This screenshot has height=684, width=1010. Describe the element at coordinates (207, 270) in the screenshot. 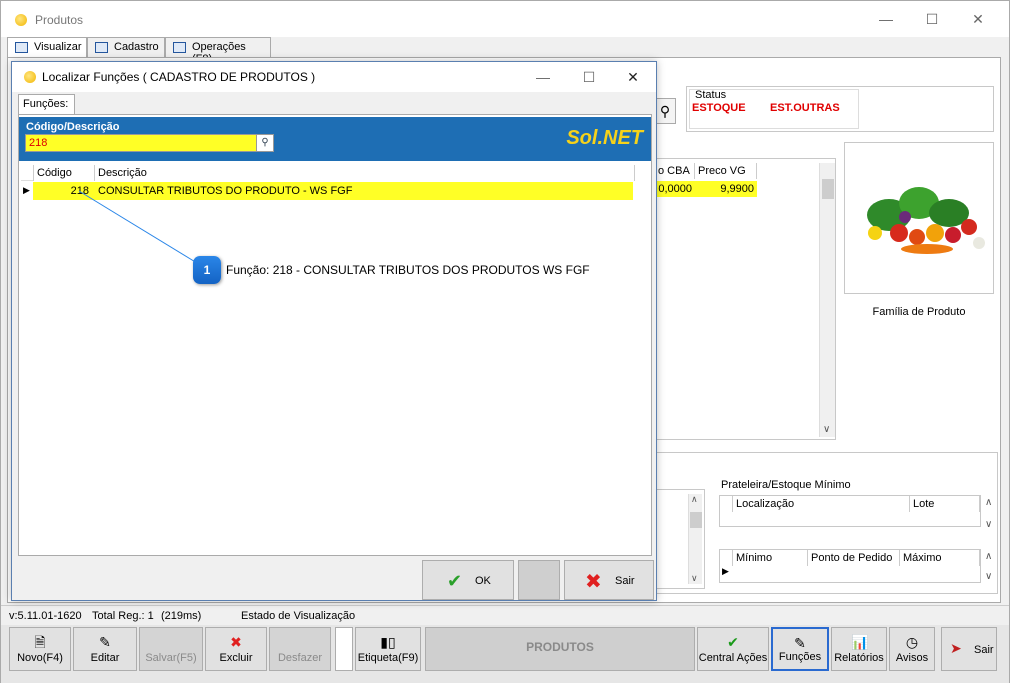

I see `callout-badge: 1` at that location.